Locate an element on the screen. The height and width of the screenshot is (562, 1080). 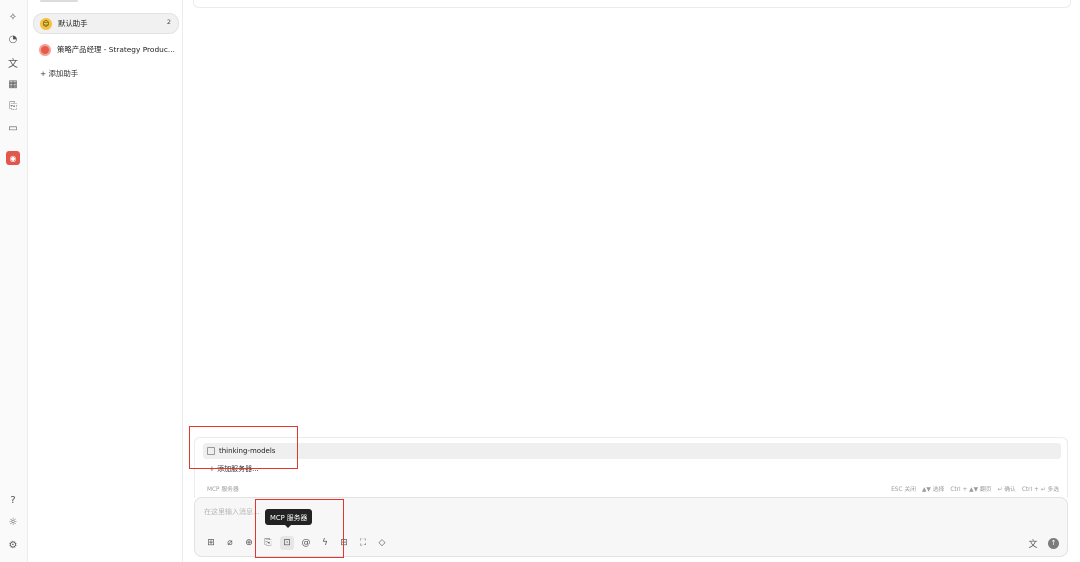
new-topic-icon: ⊞ is located at coordinates (211, 543).